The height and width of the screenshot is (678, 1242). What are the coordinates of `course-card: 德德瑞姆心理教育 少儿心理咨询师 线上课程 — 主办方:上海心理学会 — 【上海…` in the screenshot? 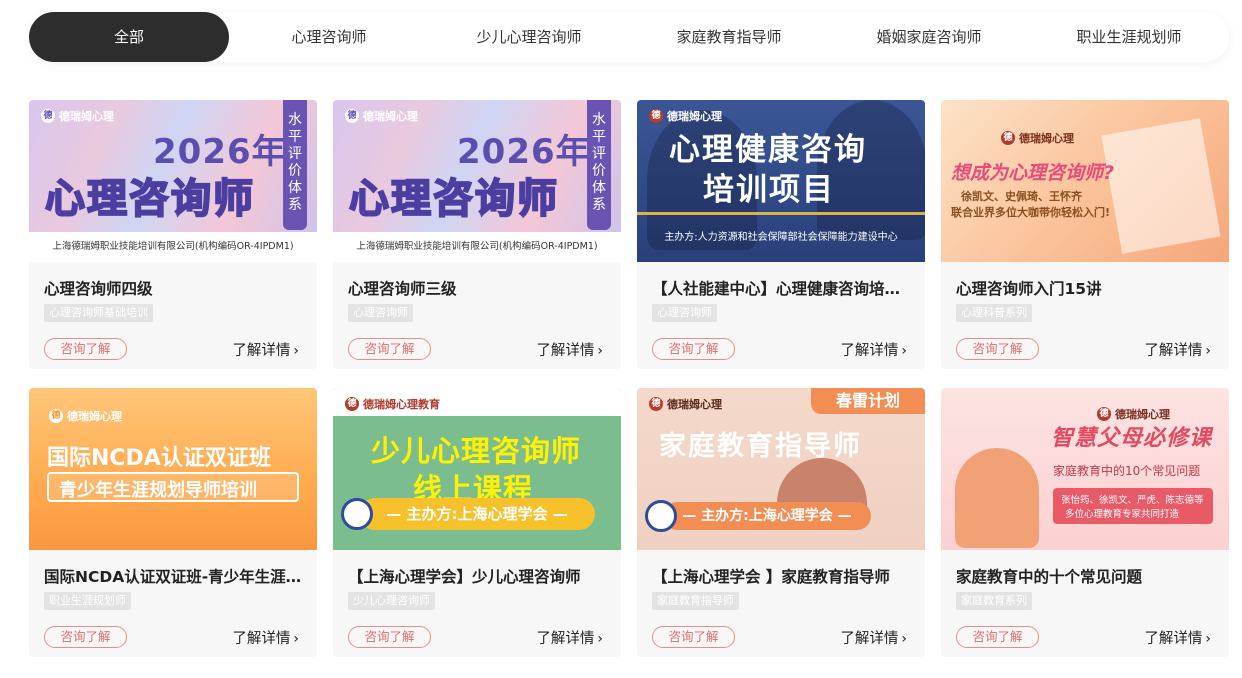 It's located at (477, 522).